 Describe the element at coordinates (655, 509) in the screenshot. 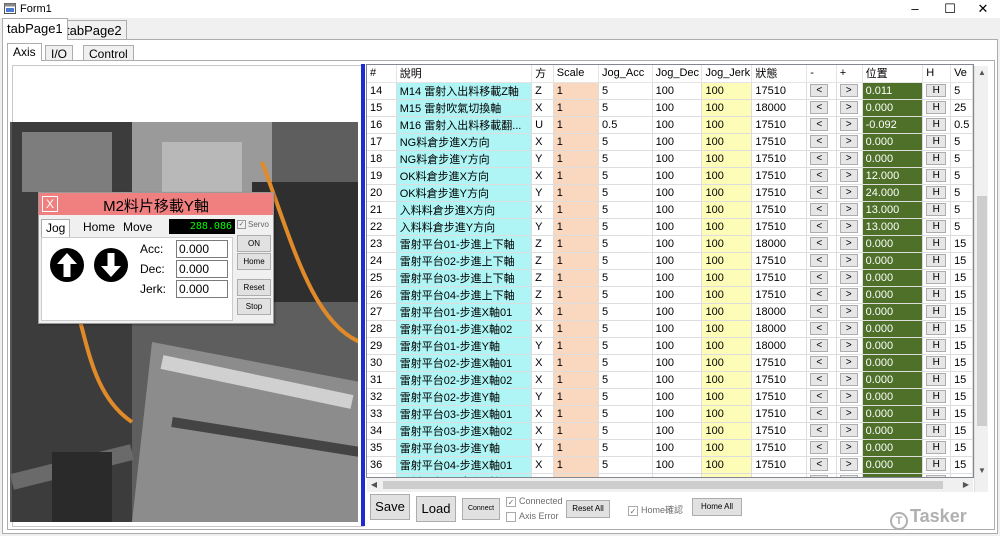

I see `home-confirm-checkbox: ✓ Home確認` at that location.